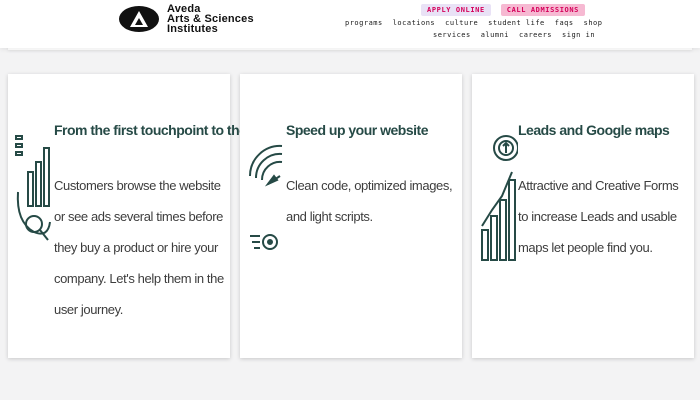 The image size is (700, 400). What do you see at coordinates (594, 130) in the screenshot?
I see `card-title: Leads and Google maps` at bounding box center [594, 130].